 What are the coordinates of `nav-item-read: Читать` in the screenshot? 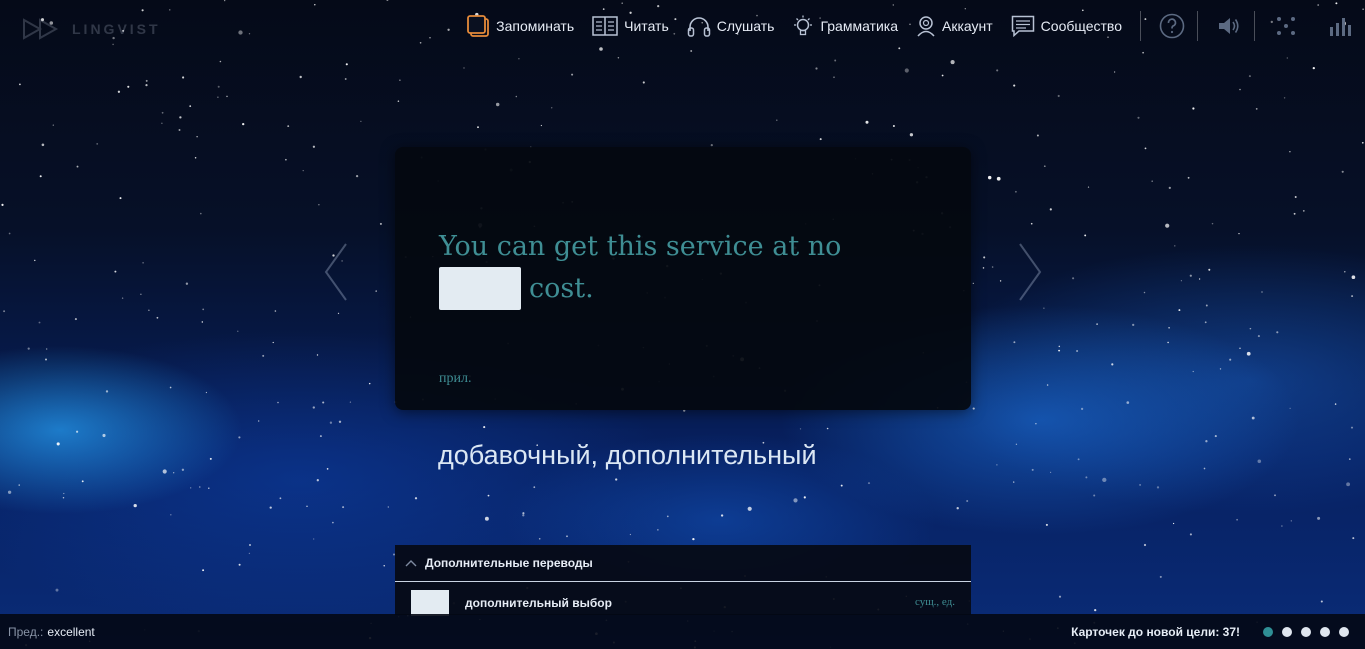 It's located at (630, 26).